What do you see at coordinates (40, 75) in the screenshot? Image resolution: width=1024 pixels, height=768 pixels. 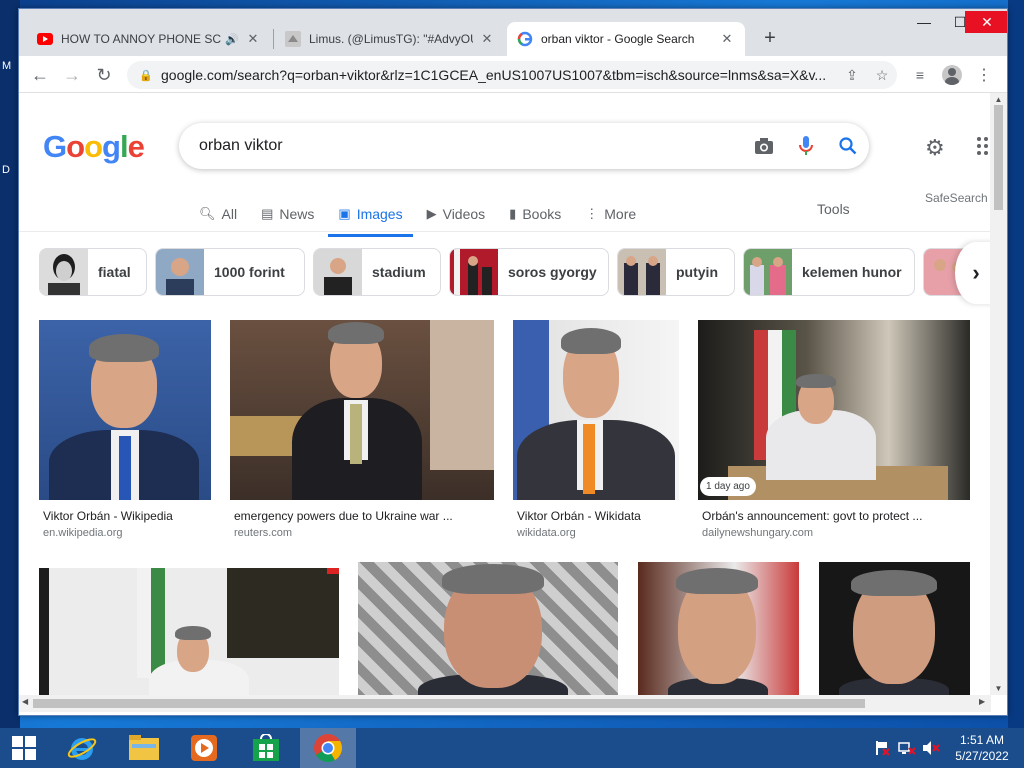 I see `back-button: ←` at bounding box center [40, 75].